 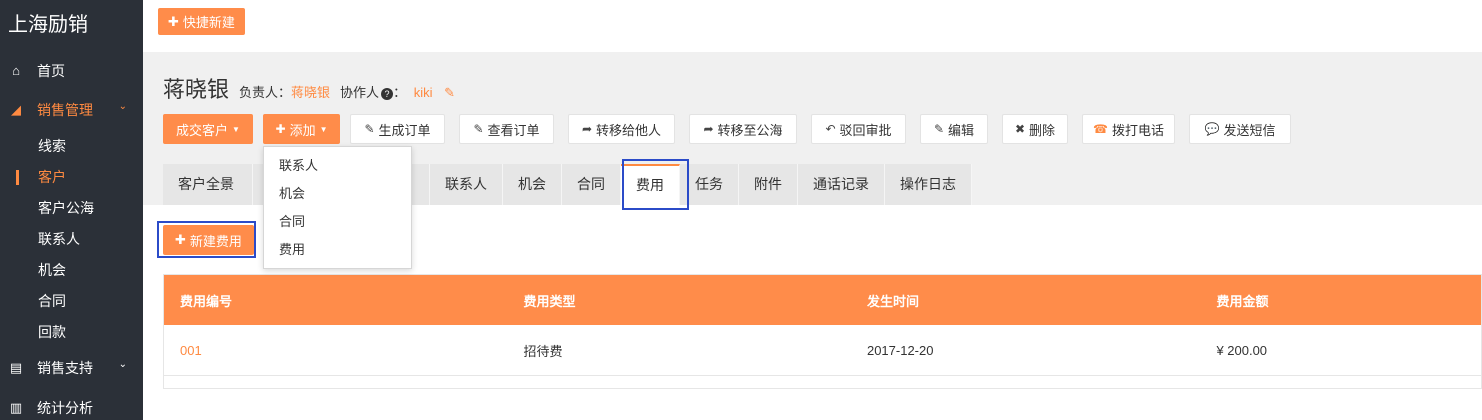 What do you see at coordinates (337, 166) in the screenshot?
I see `menu-item-contact: 联系人` at bounding box center [337, 166].